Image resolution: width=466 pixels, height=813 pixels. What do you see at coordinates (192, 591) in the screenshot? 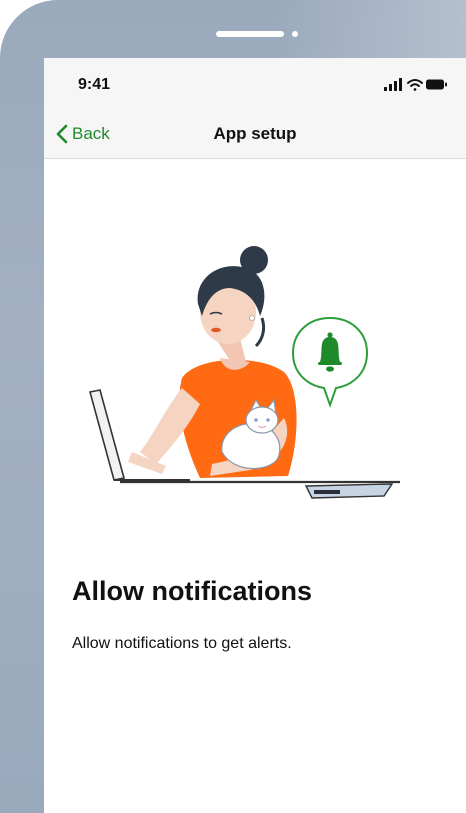
I see `page-title: Allow notifications` at bounding box center [192, 591].